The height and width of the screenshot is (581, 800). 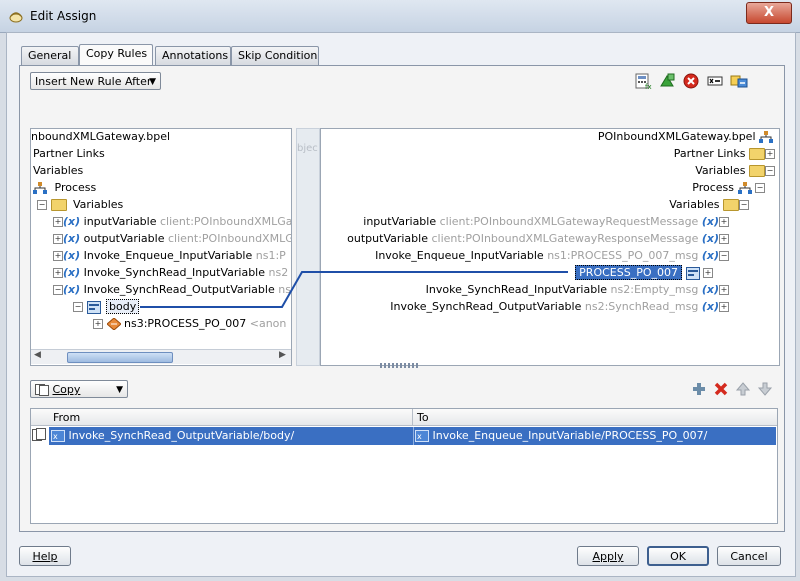 I want to click on cancel-button: Cancel, so click(x=749, y=556).